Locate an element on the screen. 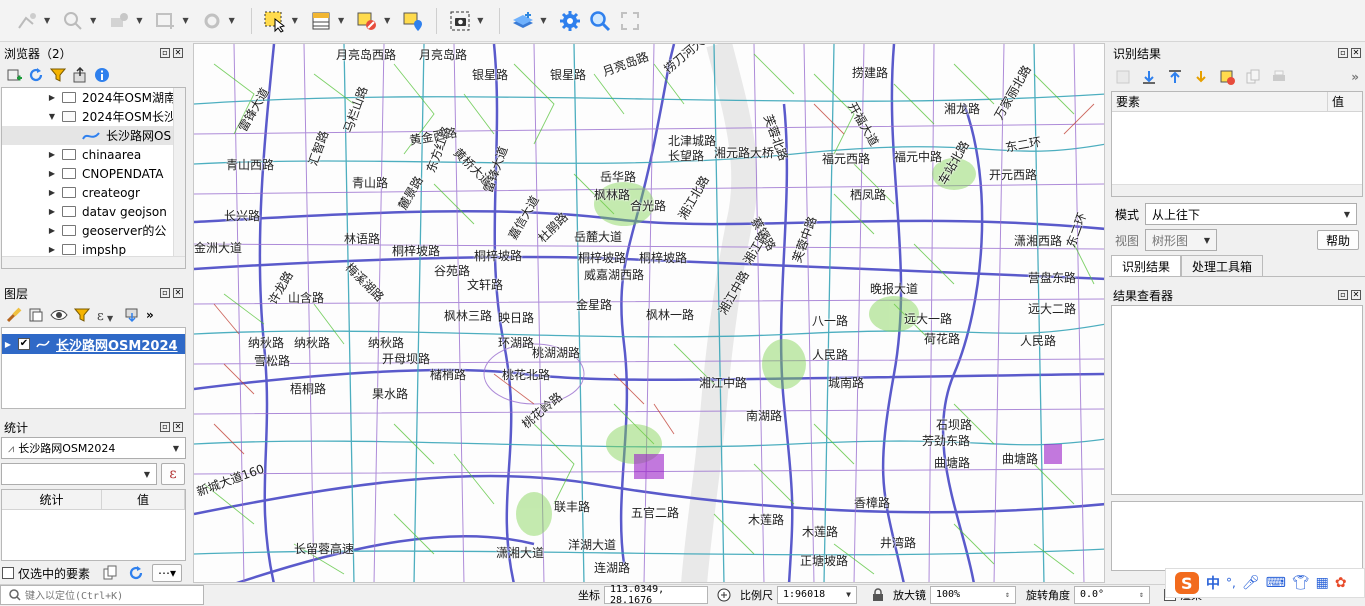 This screenshot has height=606, width=1365. layer-style-icon is located at coordinates (523, 21).